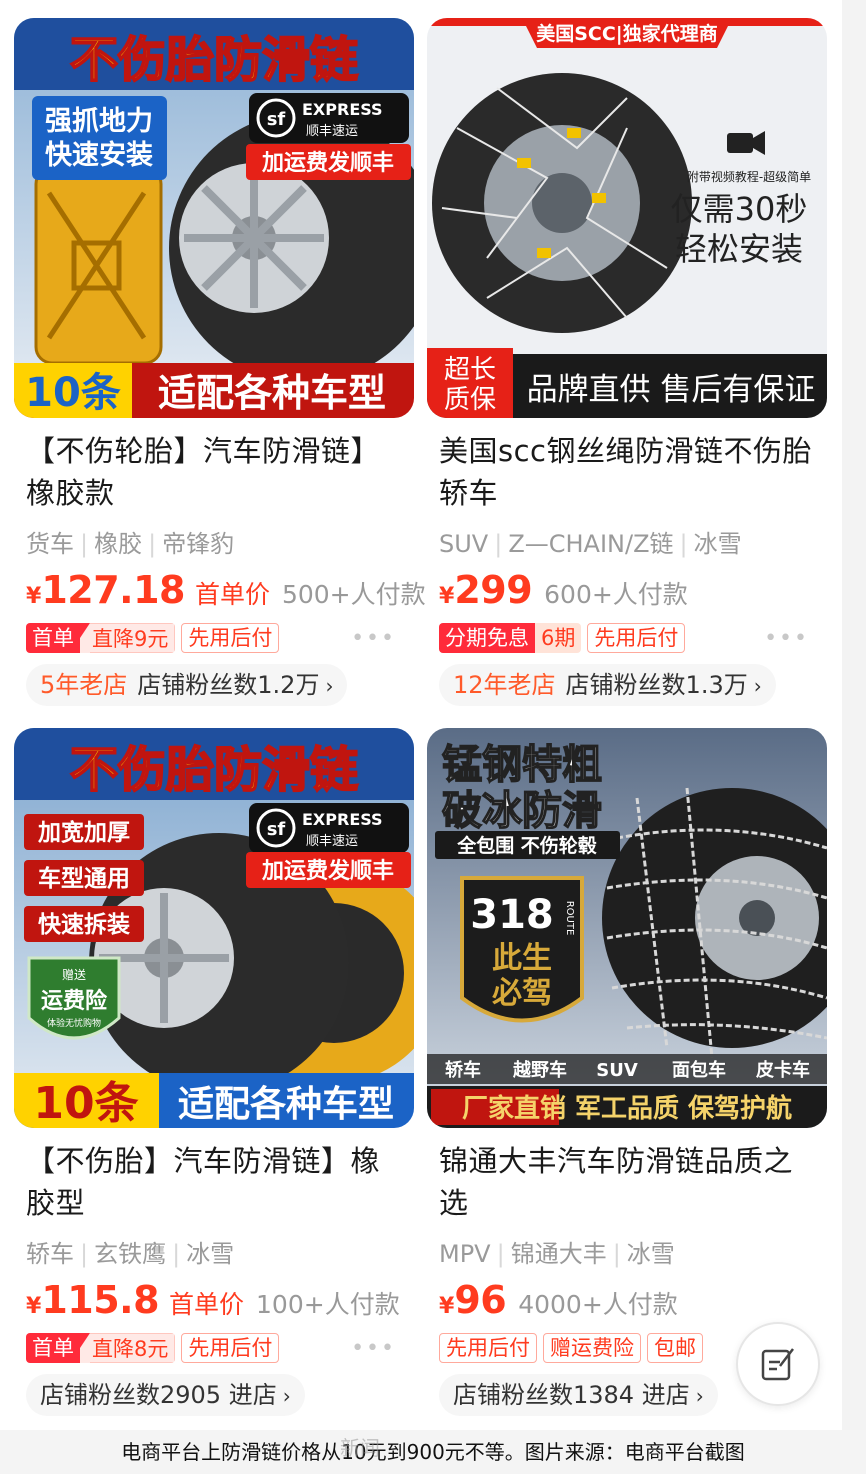  Describe the element at coordinates (133, 1348) in the screenshot. I see `badge-right: 直降8元` at that location.